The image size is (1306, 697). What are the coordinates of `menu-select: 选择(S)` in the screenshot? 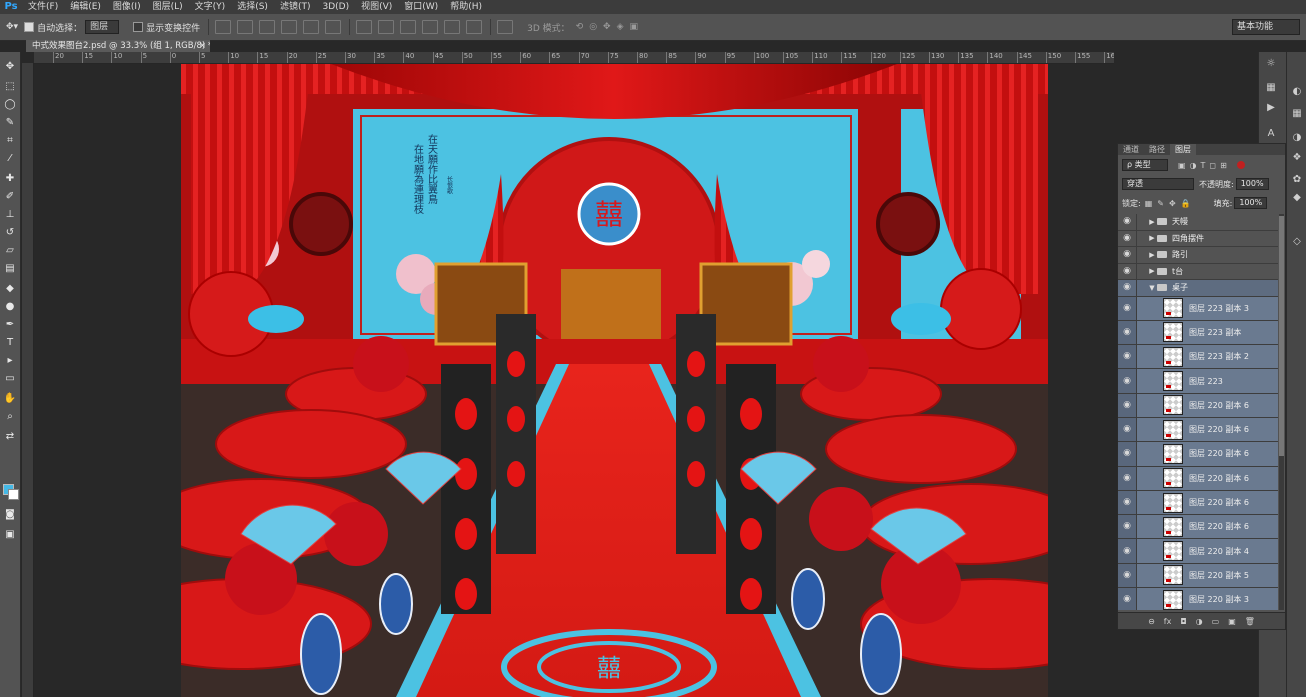 It's located at (252, 7).